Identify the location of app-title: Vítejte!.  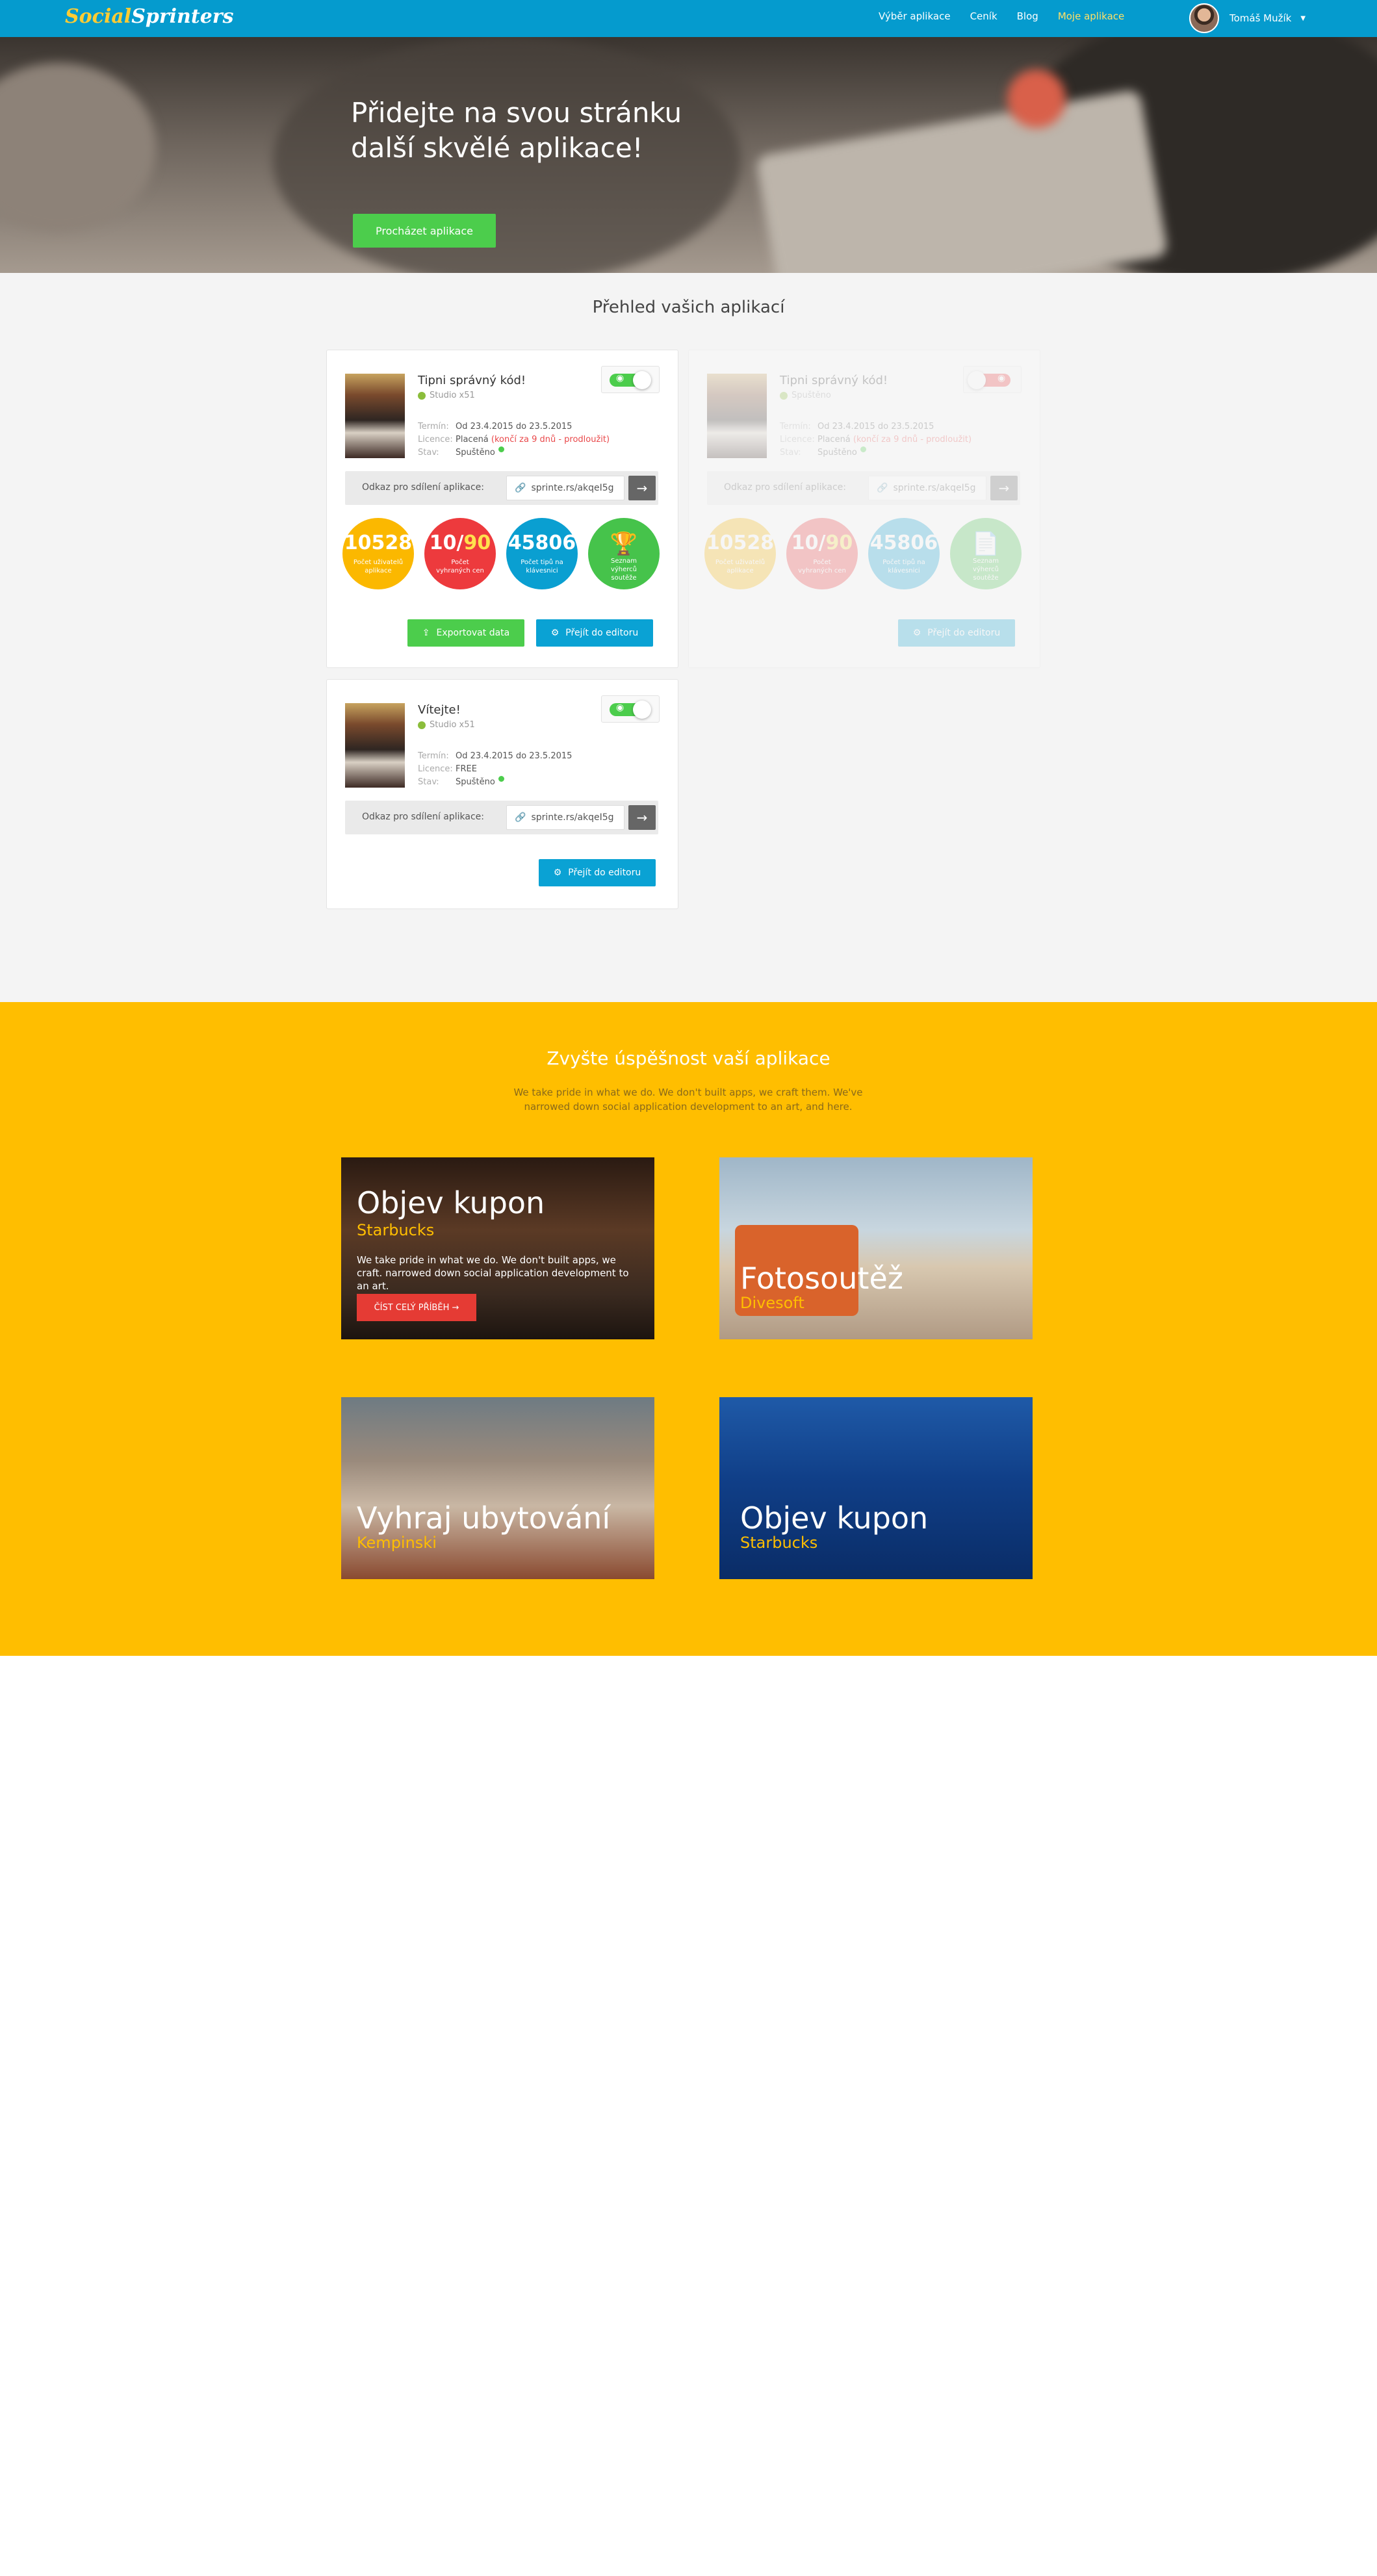
(439, 710).